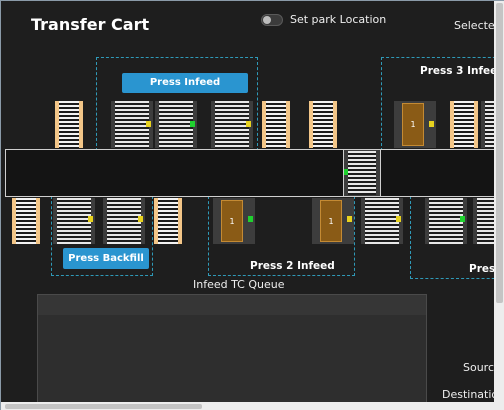 This screenshot has width=504, height=410. I want to click on press-backfill-button: Press Backfill, so click(106, 258).